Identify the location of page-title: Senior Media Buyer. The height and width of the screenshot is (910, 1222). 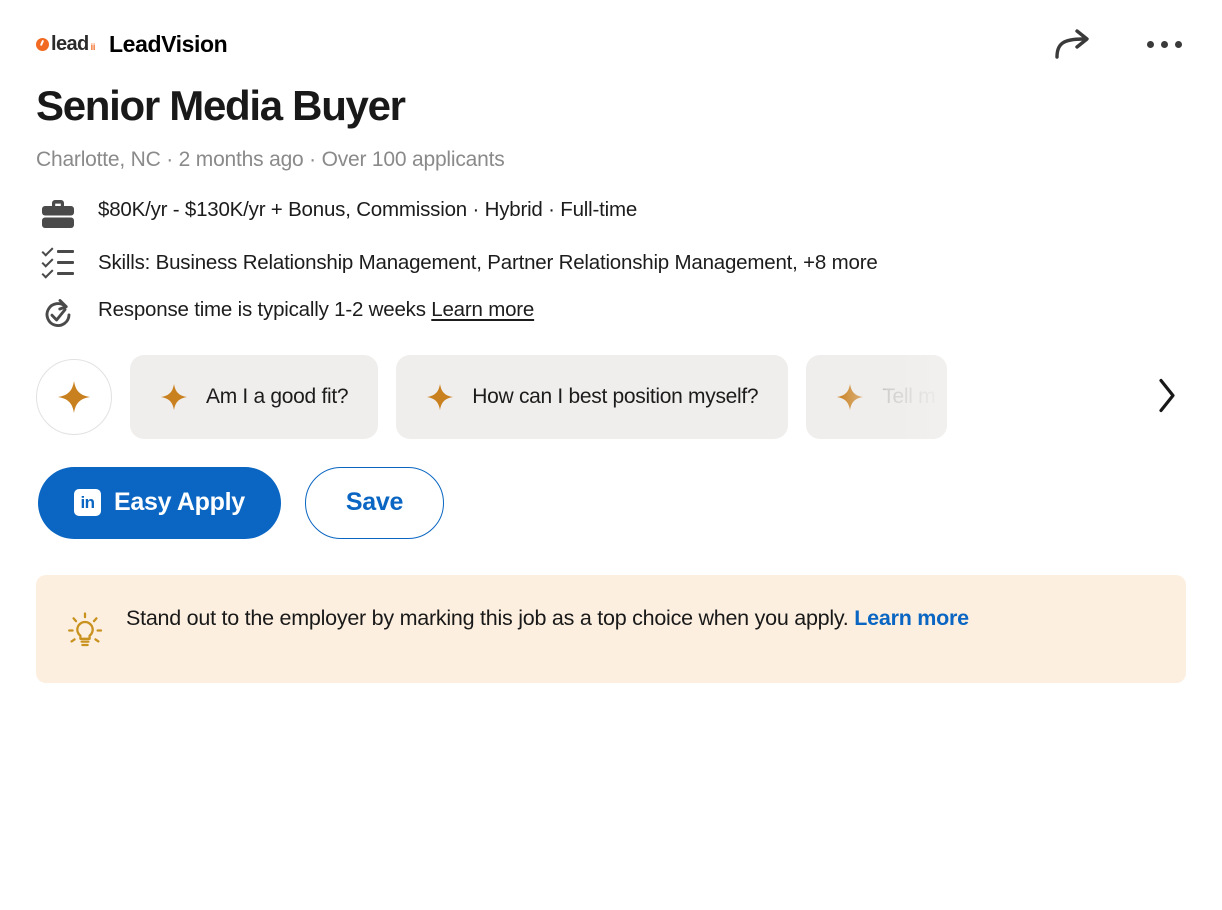
(221, 105).